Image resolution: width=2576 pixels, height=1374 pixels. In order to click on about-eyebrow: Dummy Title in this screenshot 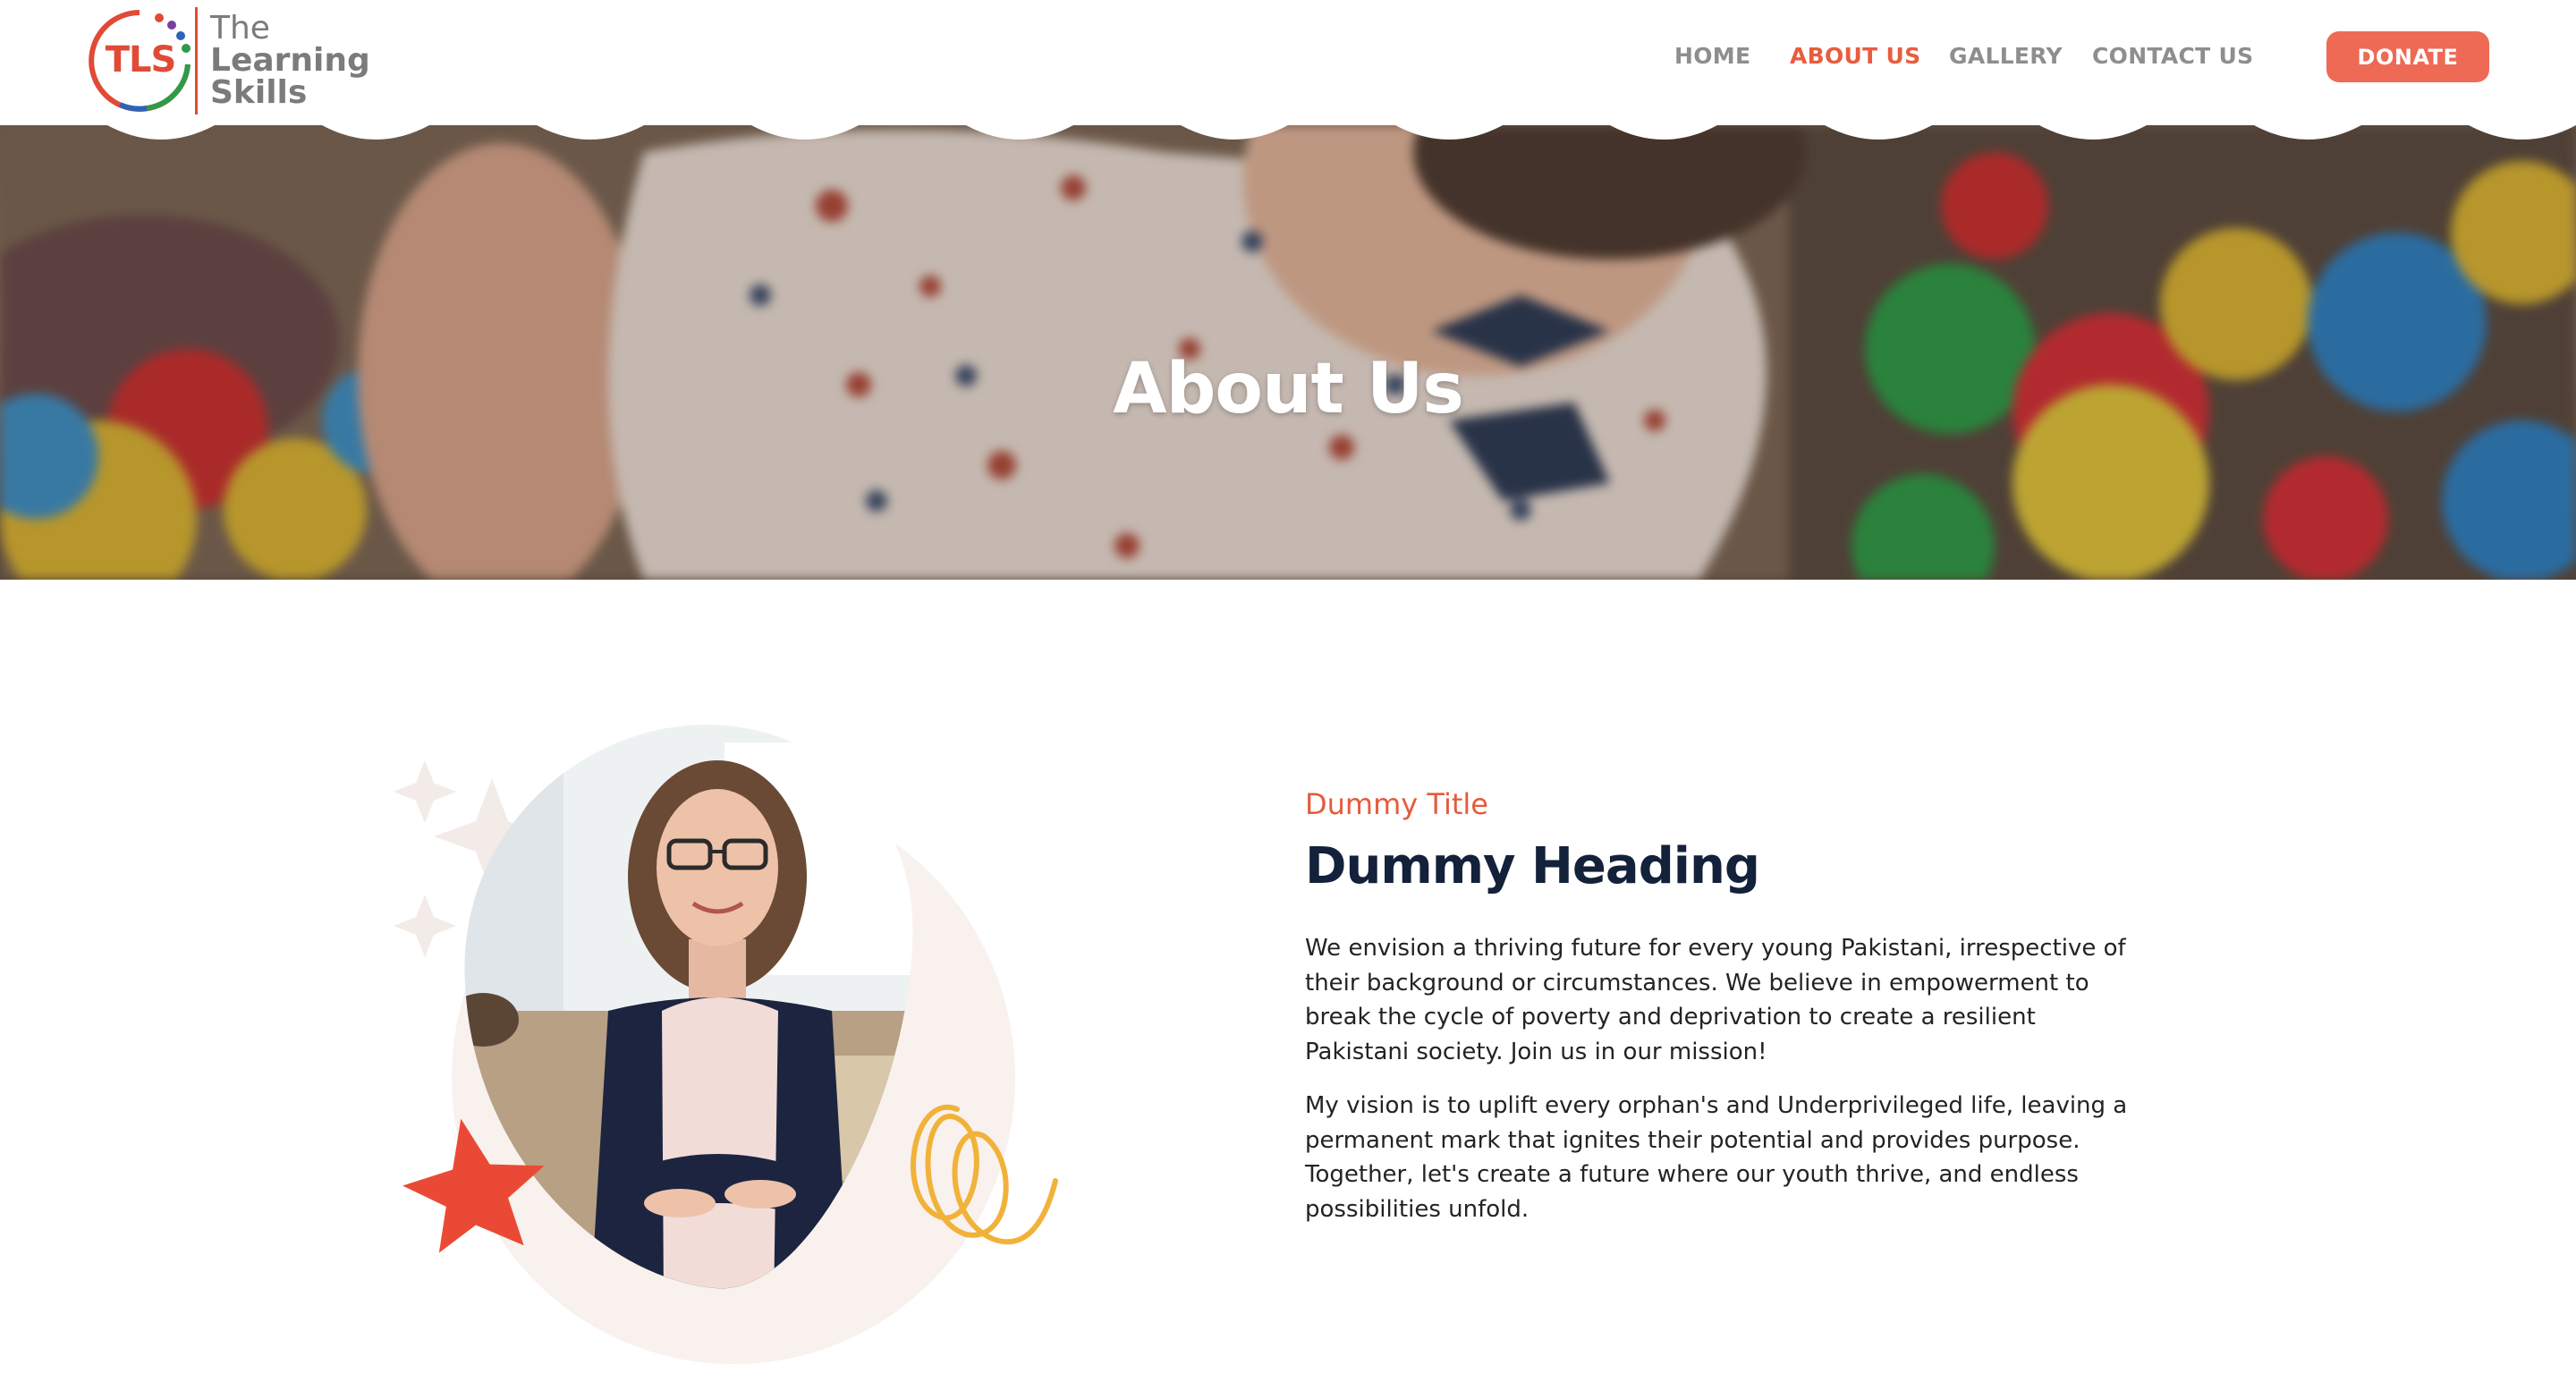, I will do `click(1396, 804)`.